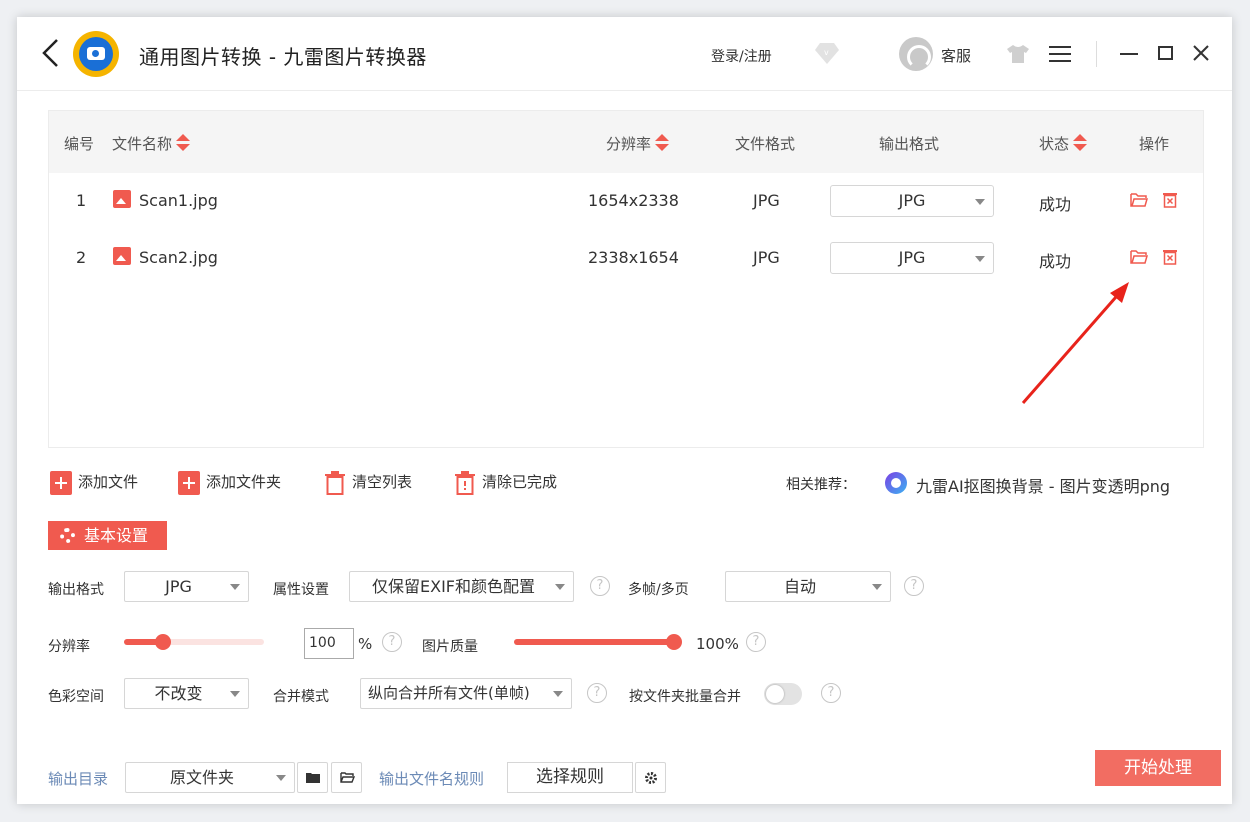 Image resolution: width=1250 pixels, height=822 pixels. What do you see at coordinates (1165, 53) in the screenshot?
I see `maximize-icon` at bounding box center [1165, 53].